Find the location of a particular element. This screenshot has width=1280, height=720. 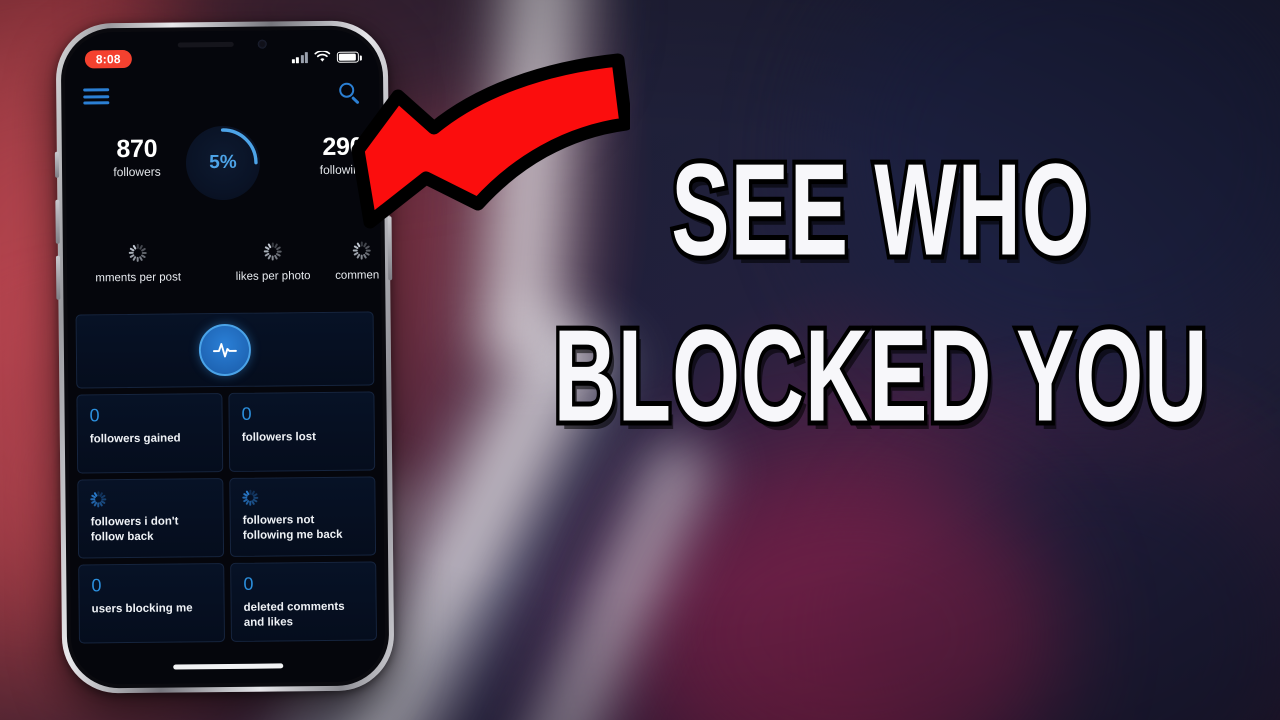

metric-followers-not-following-me-back: followers not following me back is located at coordinates (303, 516).